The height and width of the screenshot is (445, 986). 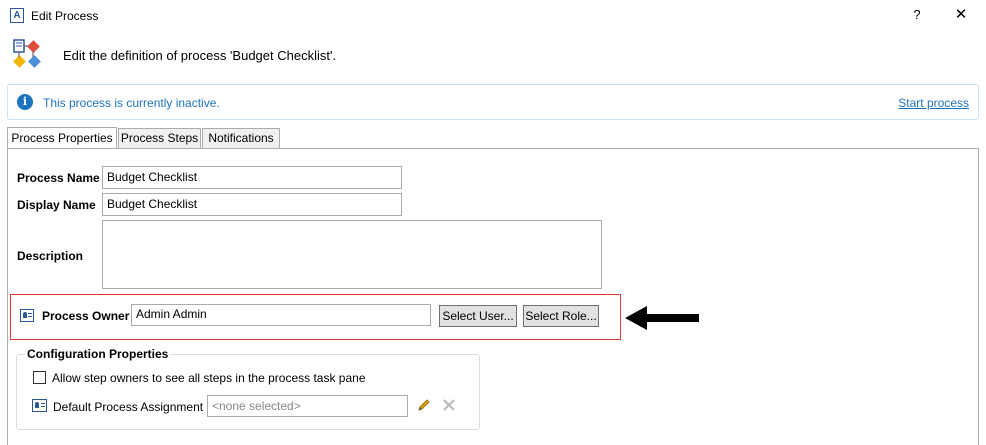 I want to click on process-owner-label: Process Owner, so click(x=86, y=316).